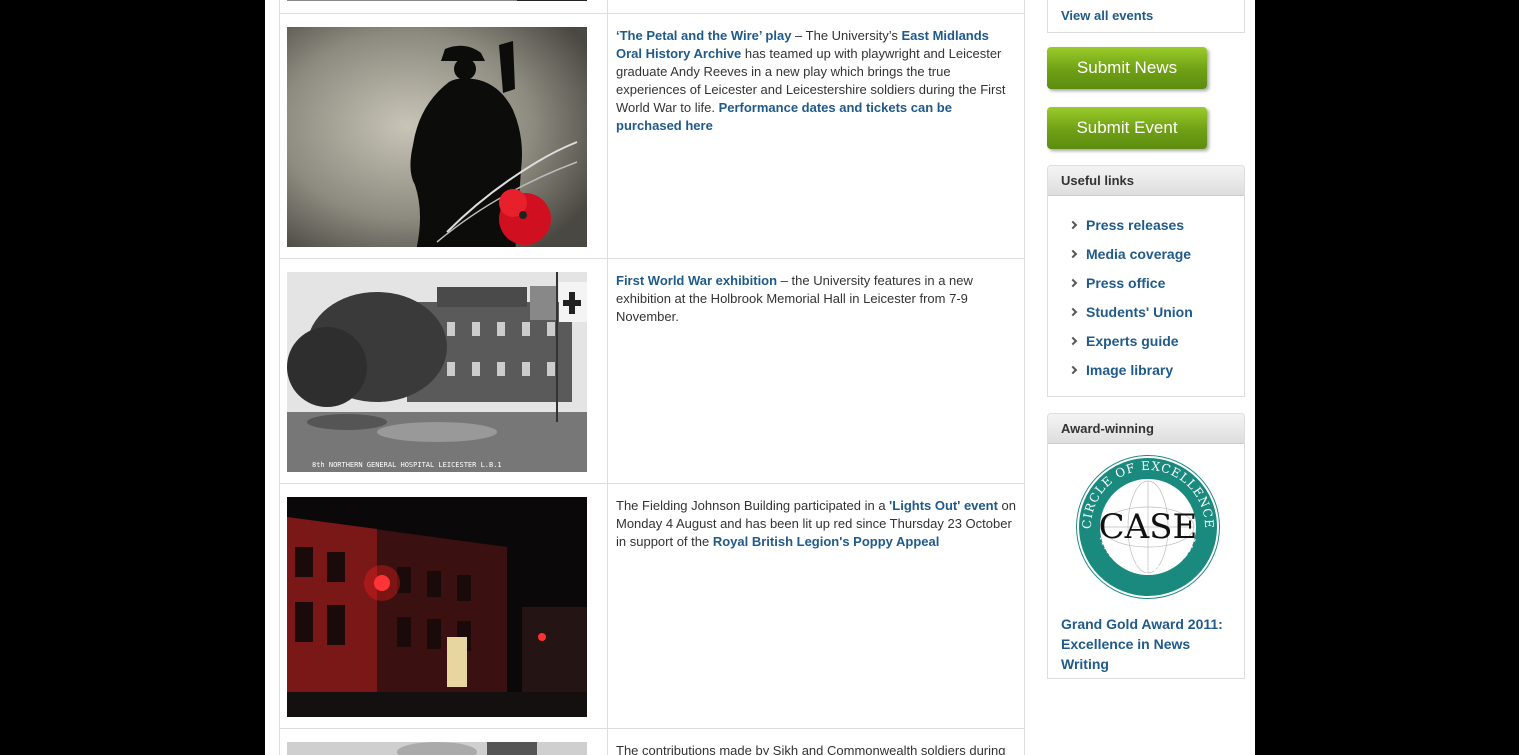 This screenshot has width=1519, height=755. What do you see at coordinates (826, 541) in the screenshot?
I see `news-link: Royal British Legion's Poppy Appeal` at bounding box center [826, 541].